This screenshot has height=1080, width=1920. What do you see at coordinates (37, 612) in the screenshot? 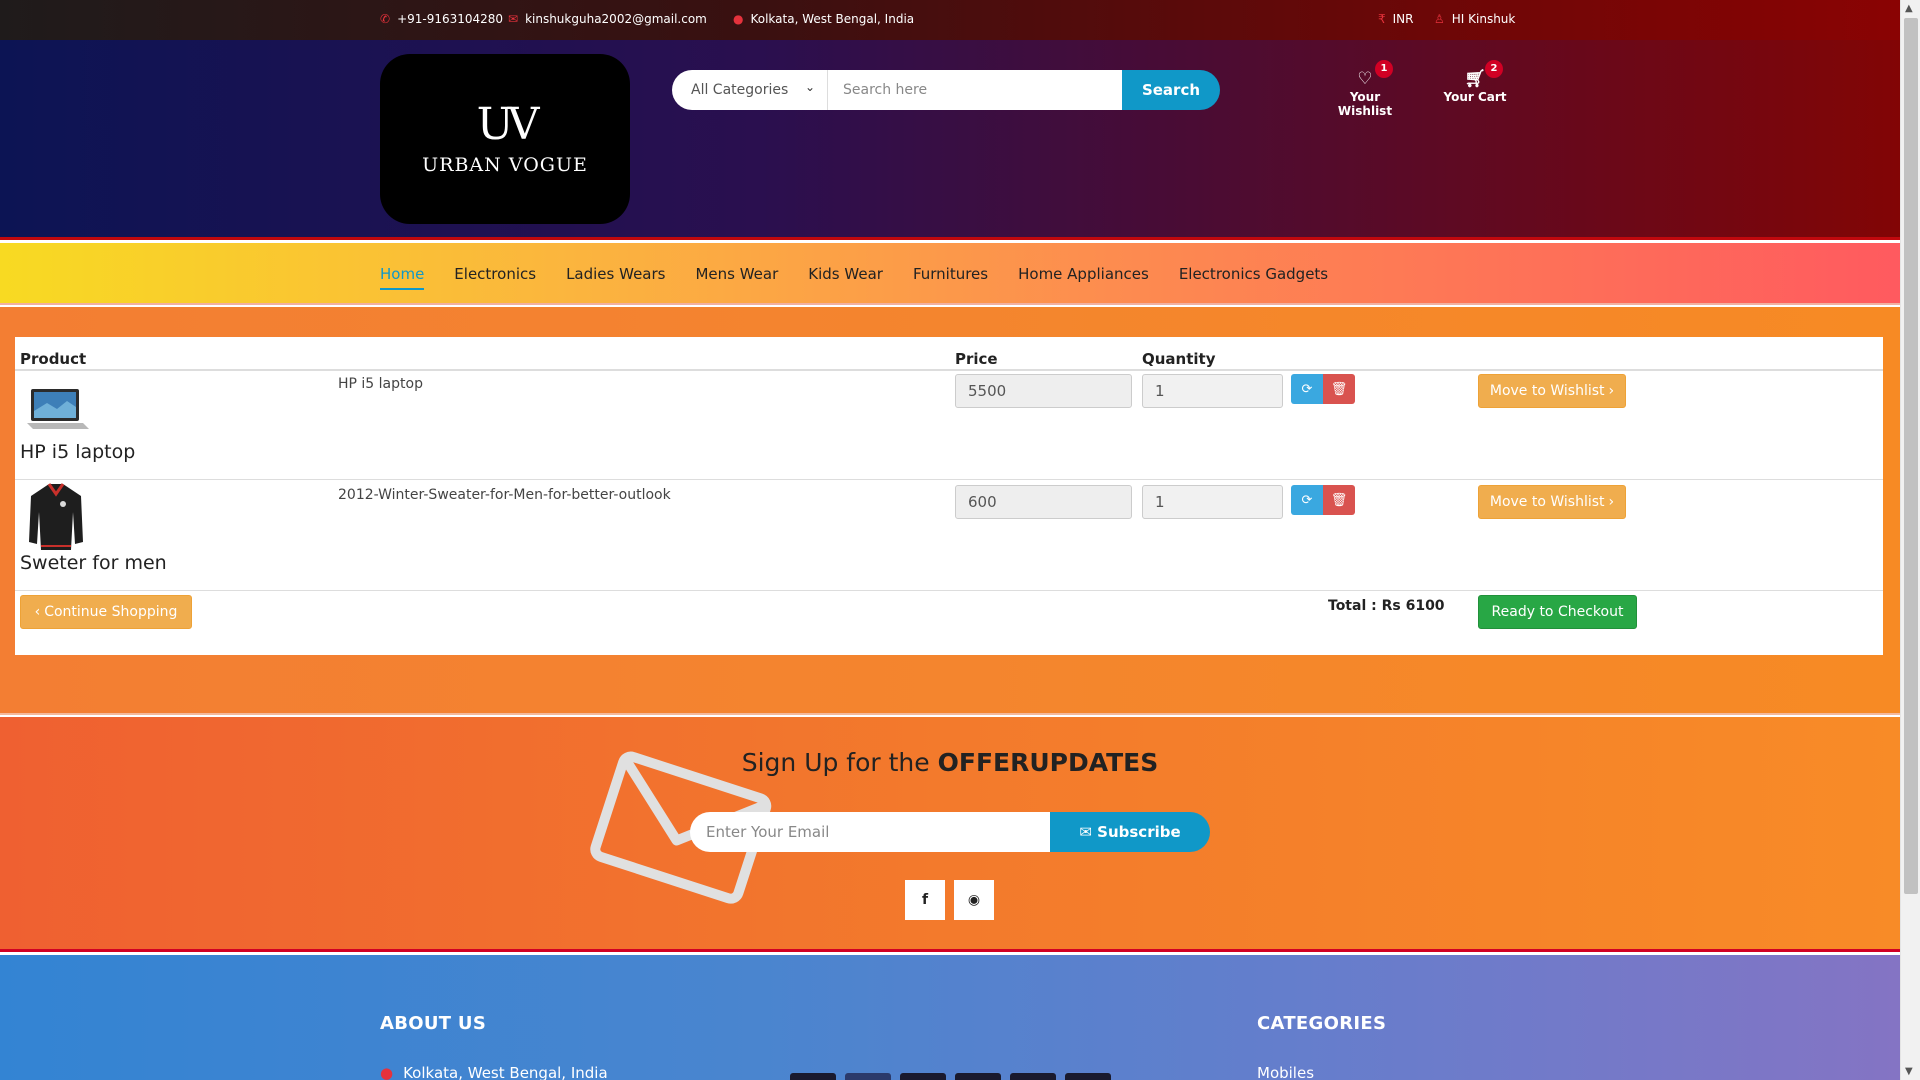
I see `chevron-left-icon: ‹` at bounding box center [37, 612].